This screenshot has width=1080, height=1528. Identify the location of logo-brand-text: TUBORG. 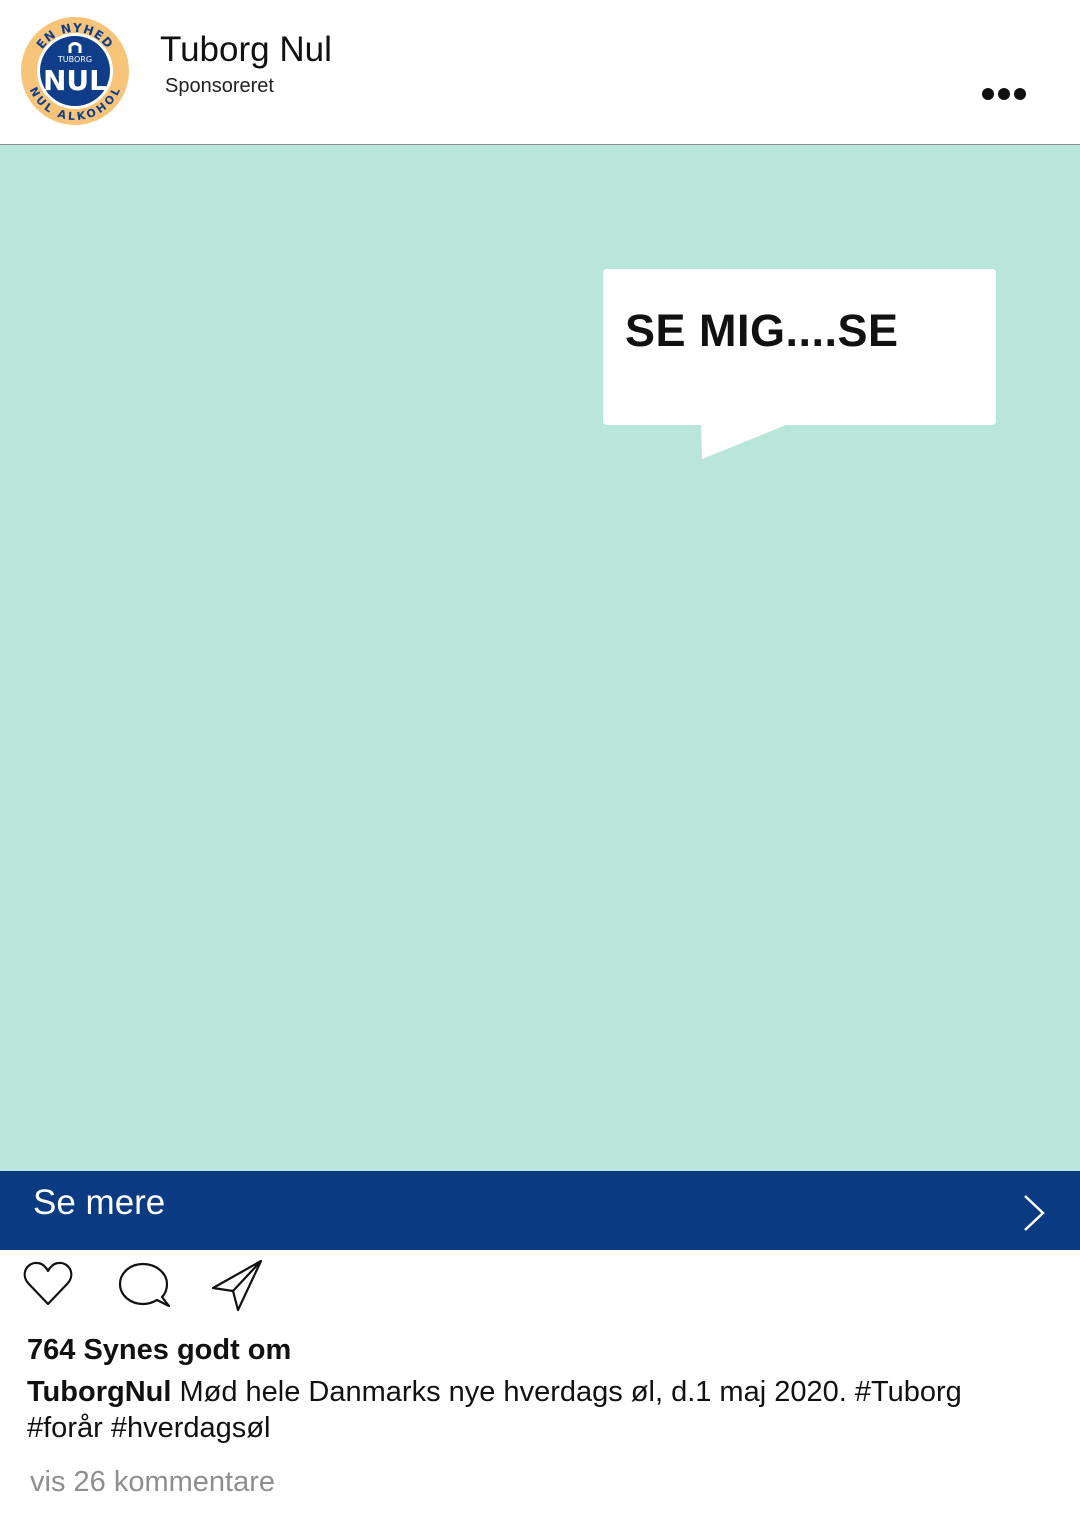
(74, 59).